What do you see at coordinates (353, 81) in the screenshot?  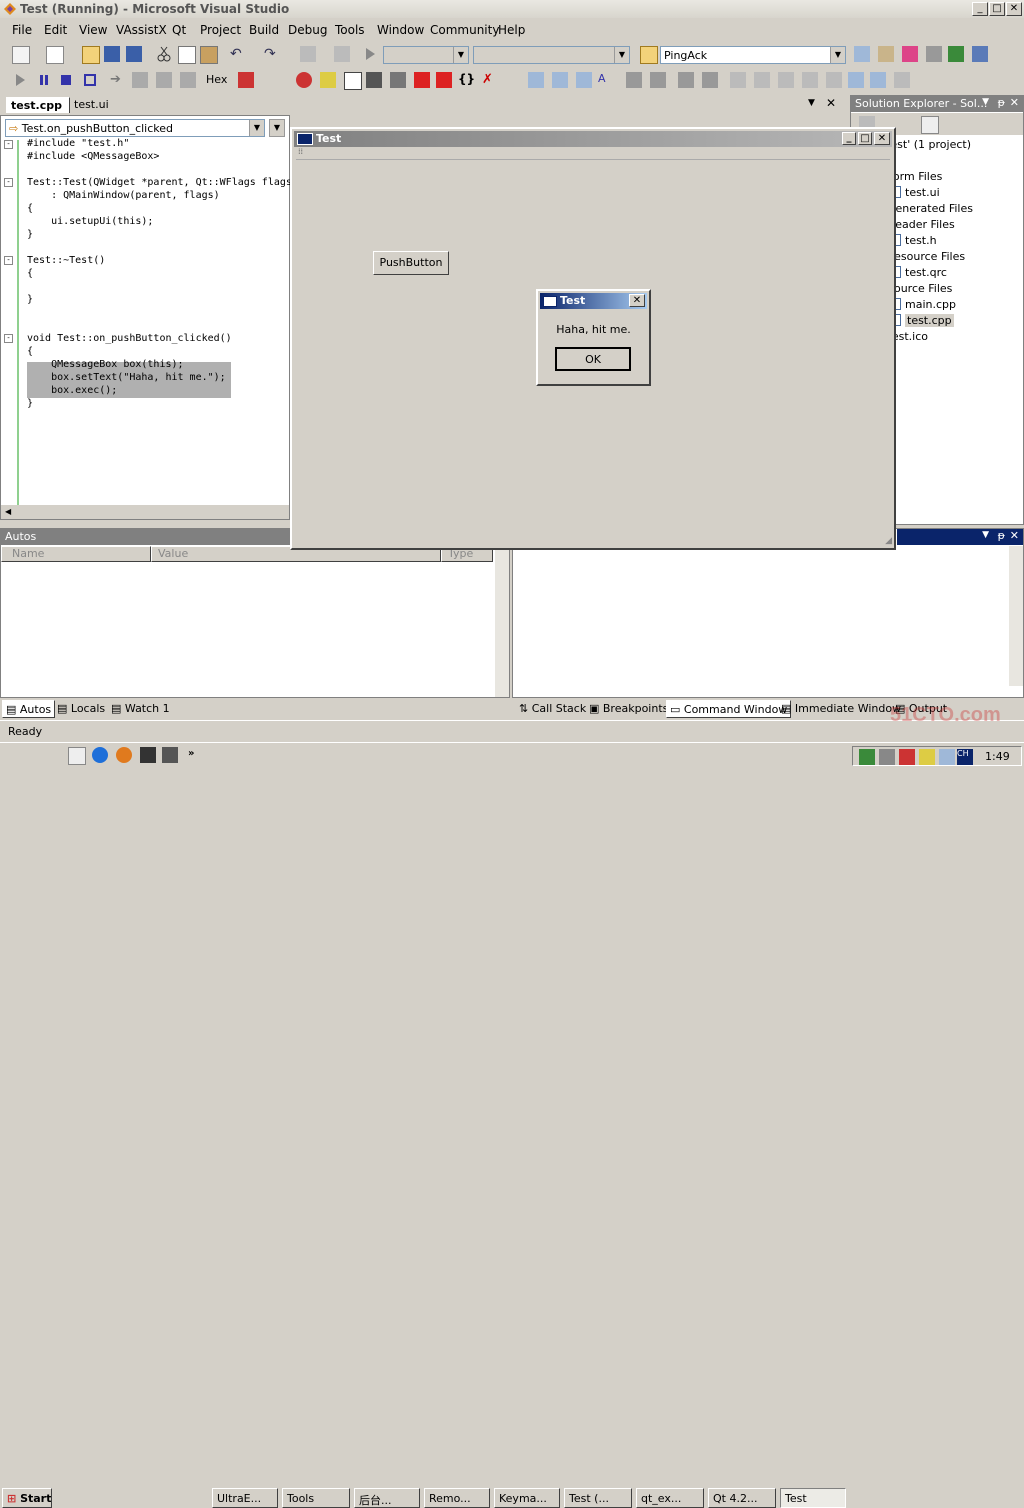 I see `cpp-file-icon` at bounding box center [353, 81].